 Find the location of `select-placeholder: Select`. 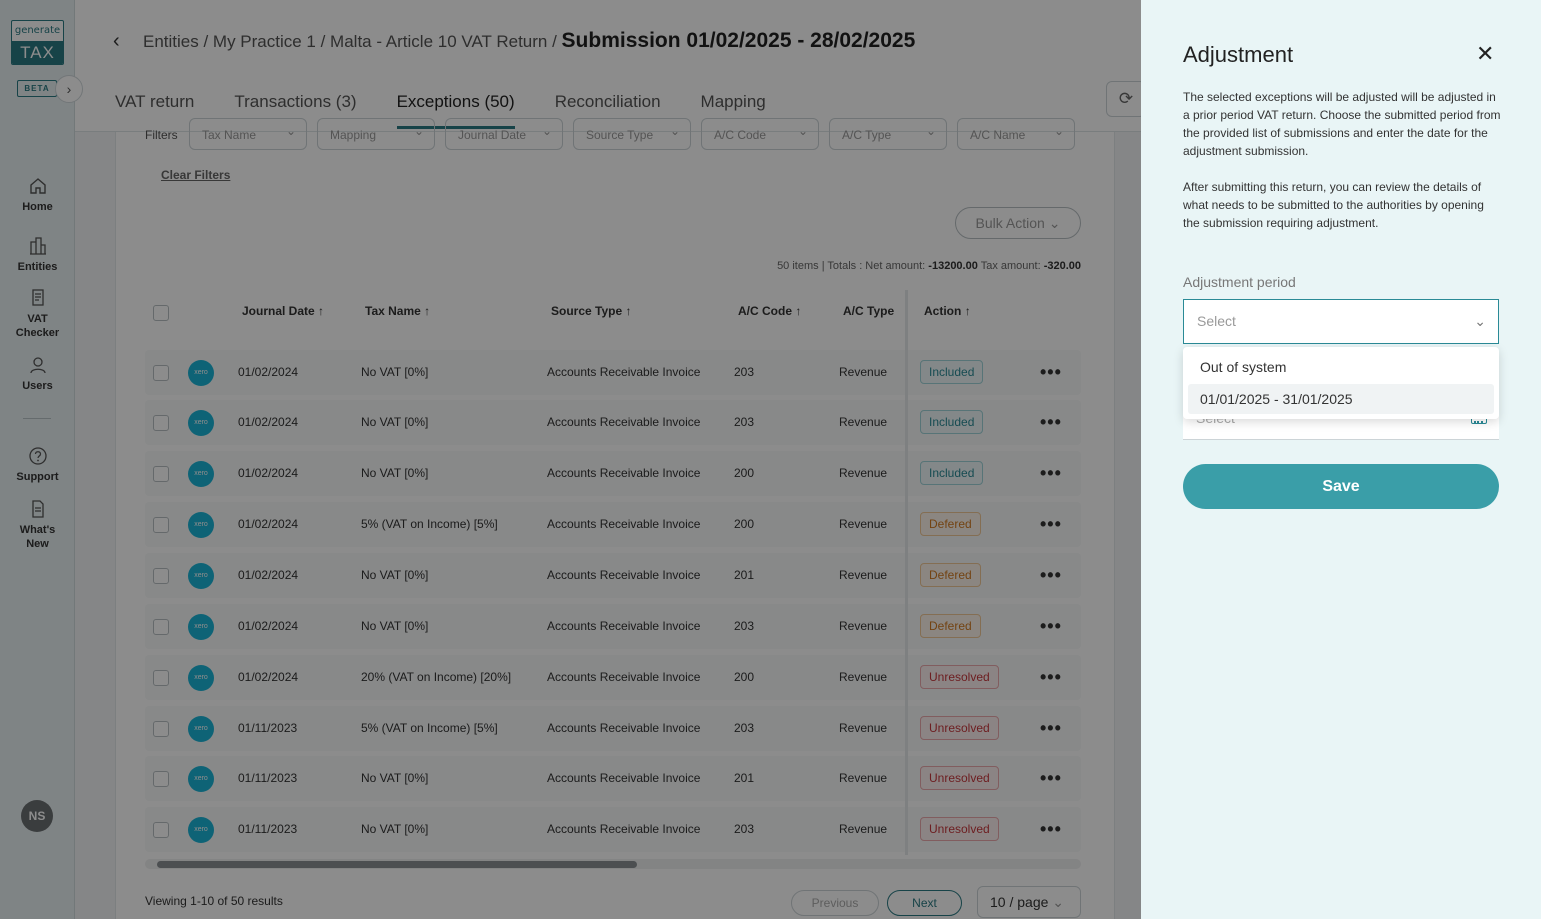

select-placeholder: Select is located at coordinates (1216, 321).